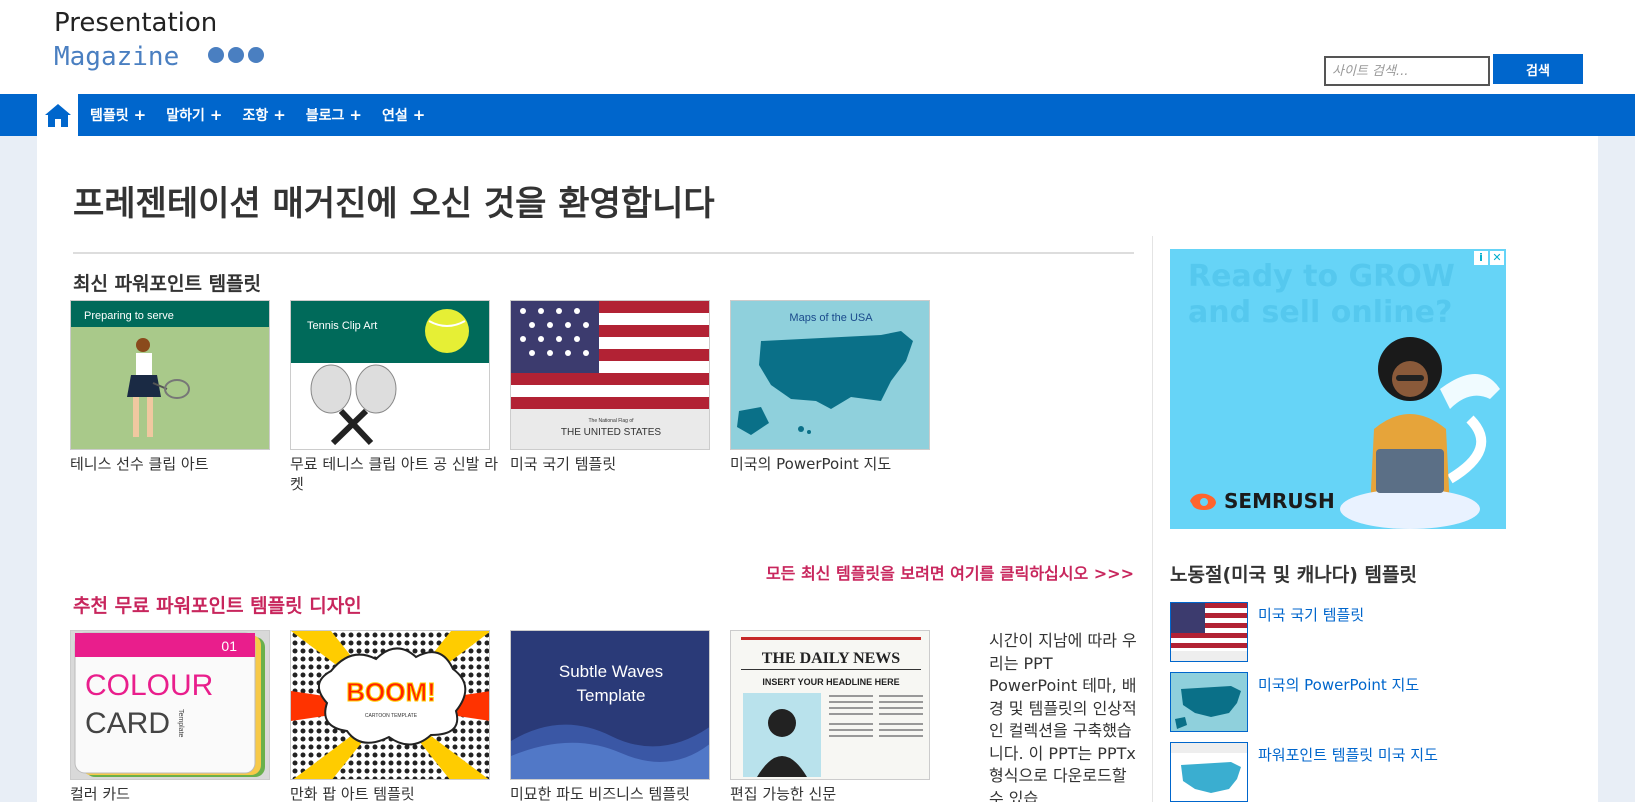  I want to click on svg-text: CARD, so click(127, 723).